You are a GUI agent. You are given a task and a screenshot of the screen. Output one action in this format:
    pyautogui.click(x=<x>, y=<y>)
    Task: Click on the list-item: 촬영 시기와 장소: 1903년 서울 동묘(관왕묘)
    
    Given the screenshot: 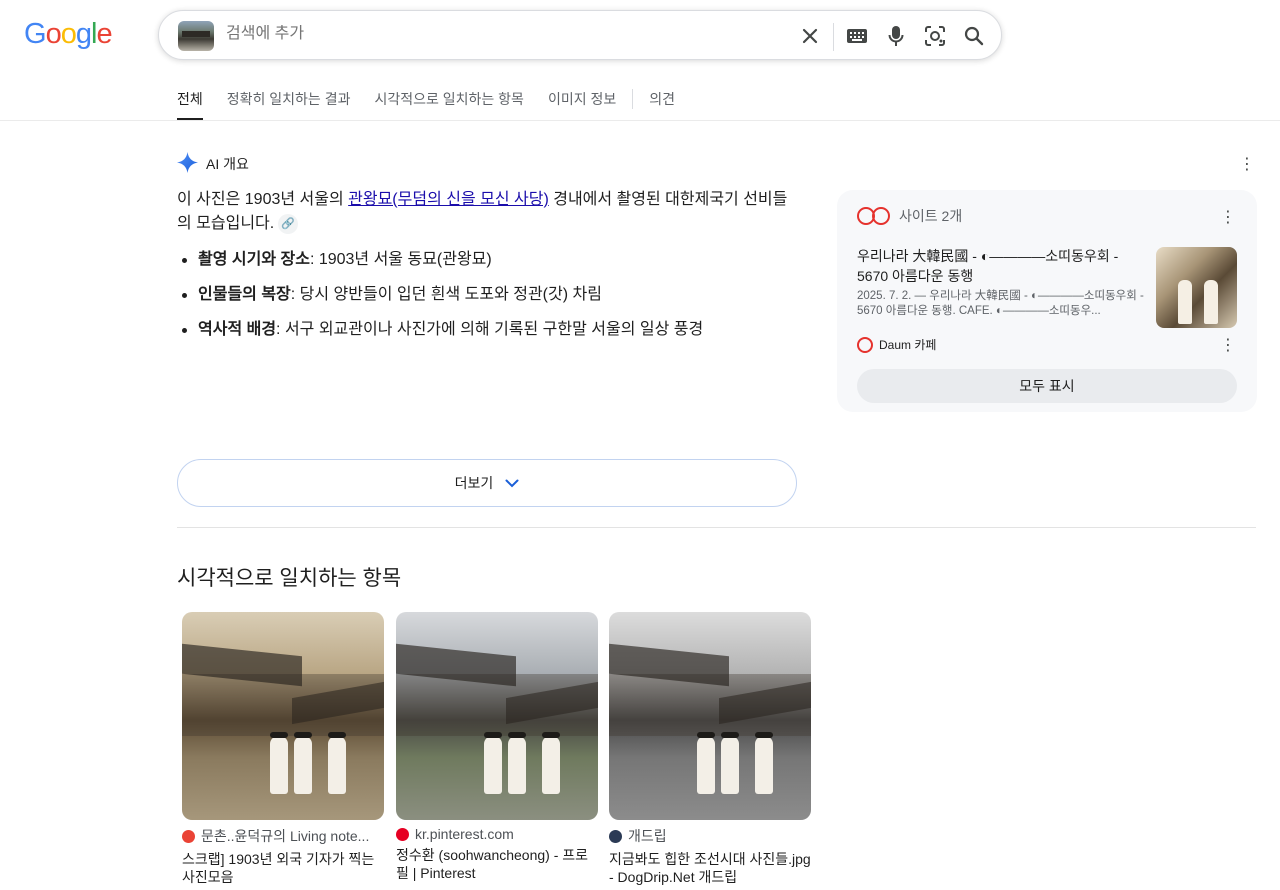 What is the action you would take?
    pyautogui.click(x=487, y=260)
    